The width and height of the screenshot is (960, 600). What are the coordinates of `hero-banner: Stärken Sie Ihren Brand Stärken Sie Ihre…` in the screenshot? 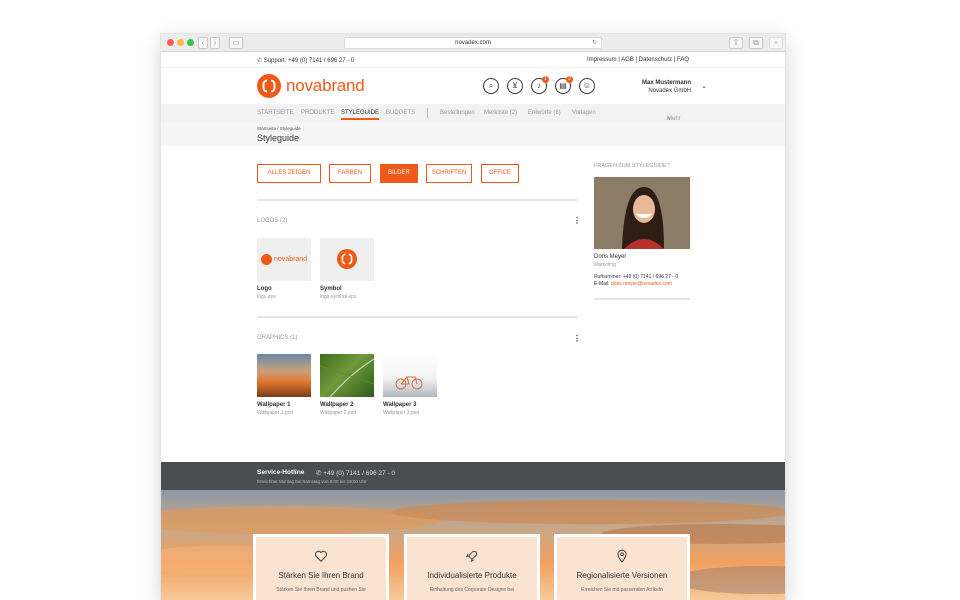 It's located at (473, 545).